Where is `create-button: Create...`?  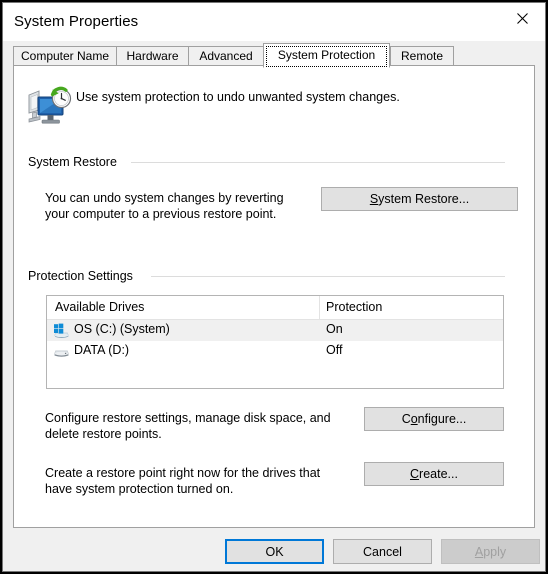
create-button: Create... is located at coordinates (434, 474).